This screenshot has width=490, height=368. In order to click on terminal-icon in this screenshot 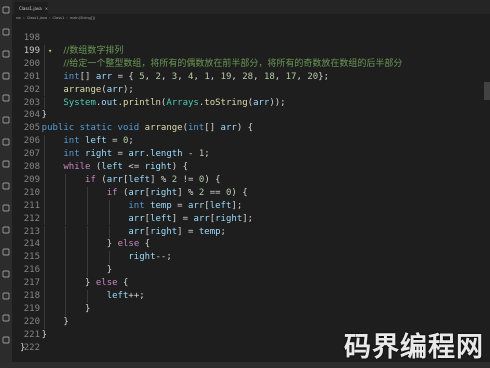, I will do `click(6, 230)`.